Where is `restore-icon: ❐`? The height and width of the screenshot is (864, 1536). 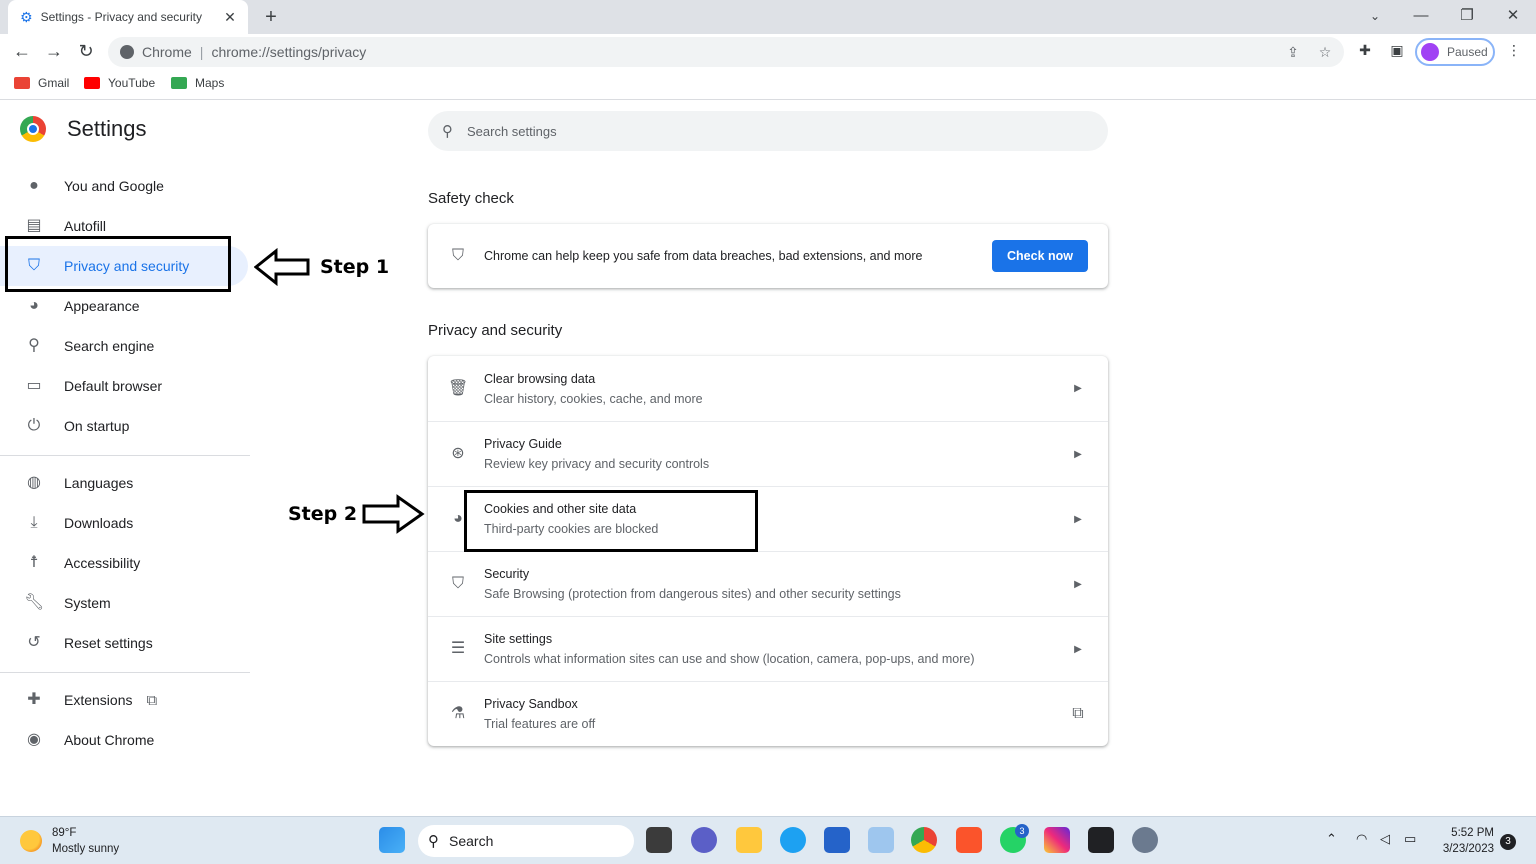 restore-icon: ❐ is located at coordinates (1467, 17).